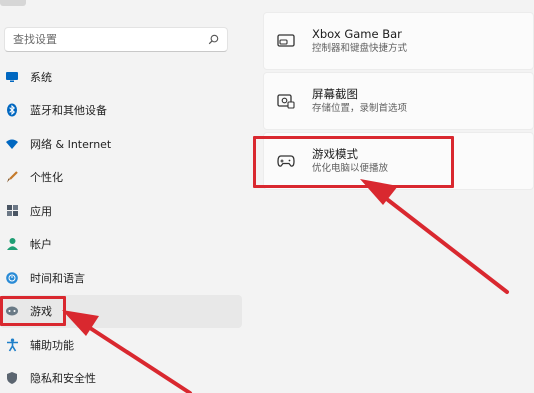 Image resolution: width=534 pixels, height=393 pixels. What do you see at coordinates (12, 77) in the screenshot?
I see `monitor-icon` at bounding box center [12, 77].